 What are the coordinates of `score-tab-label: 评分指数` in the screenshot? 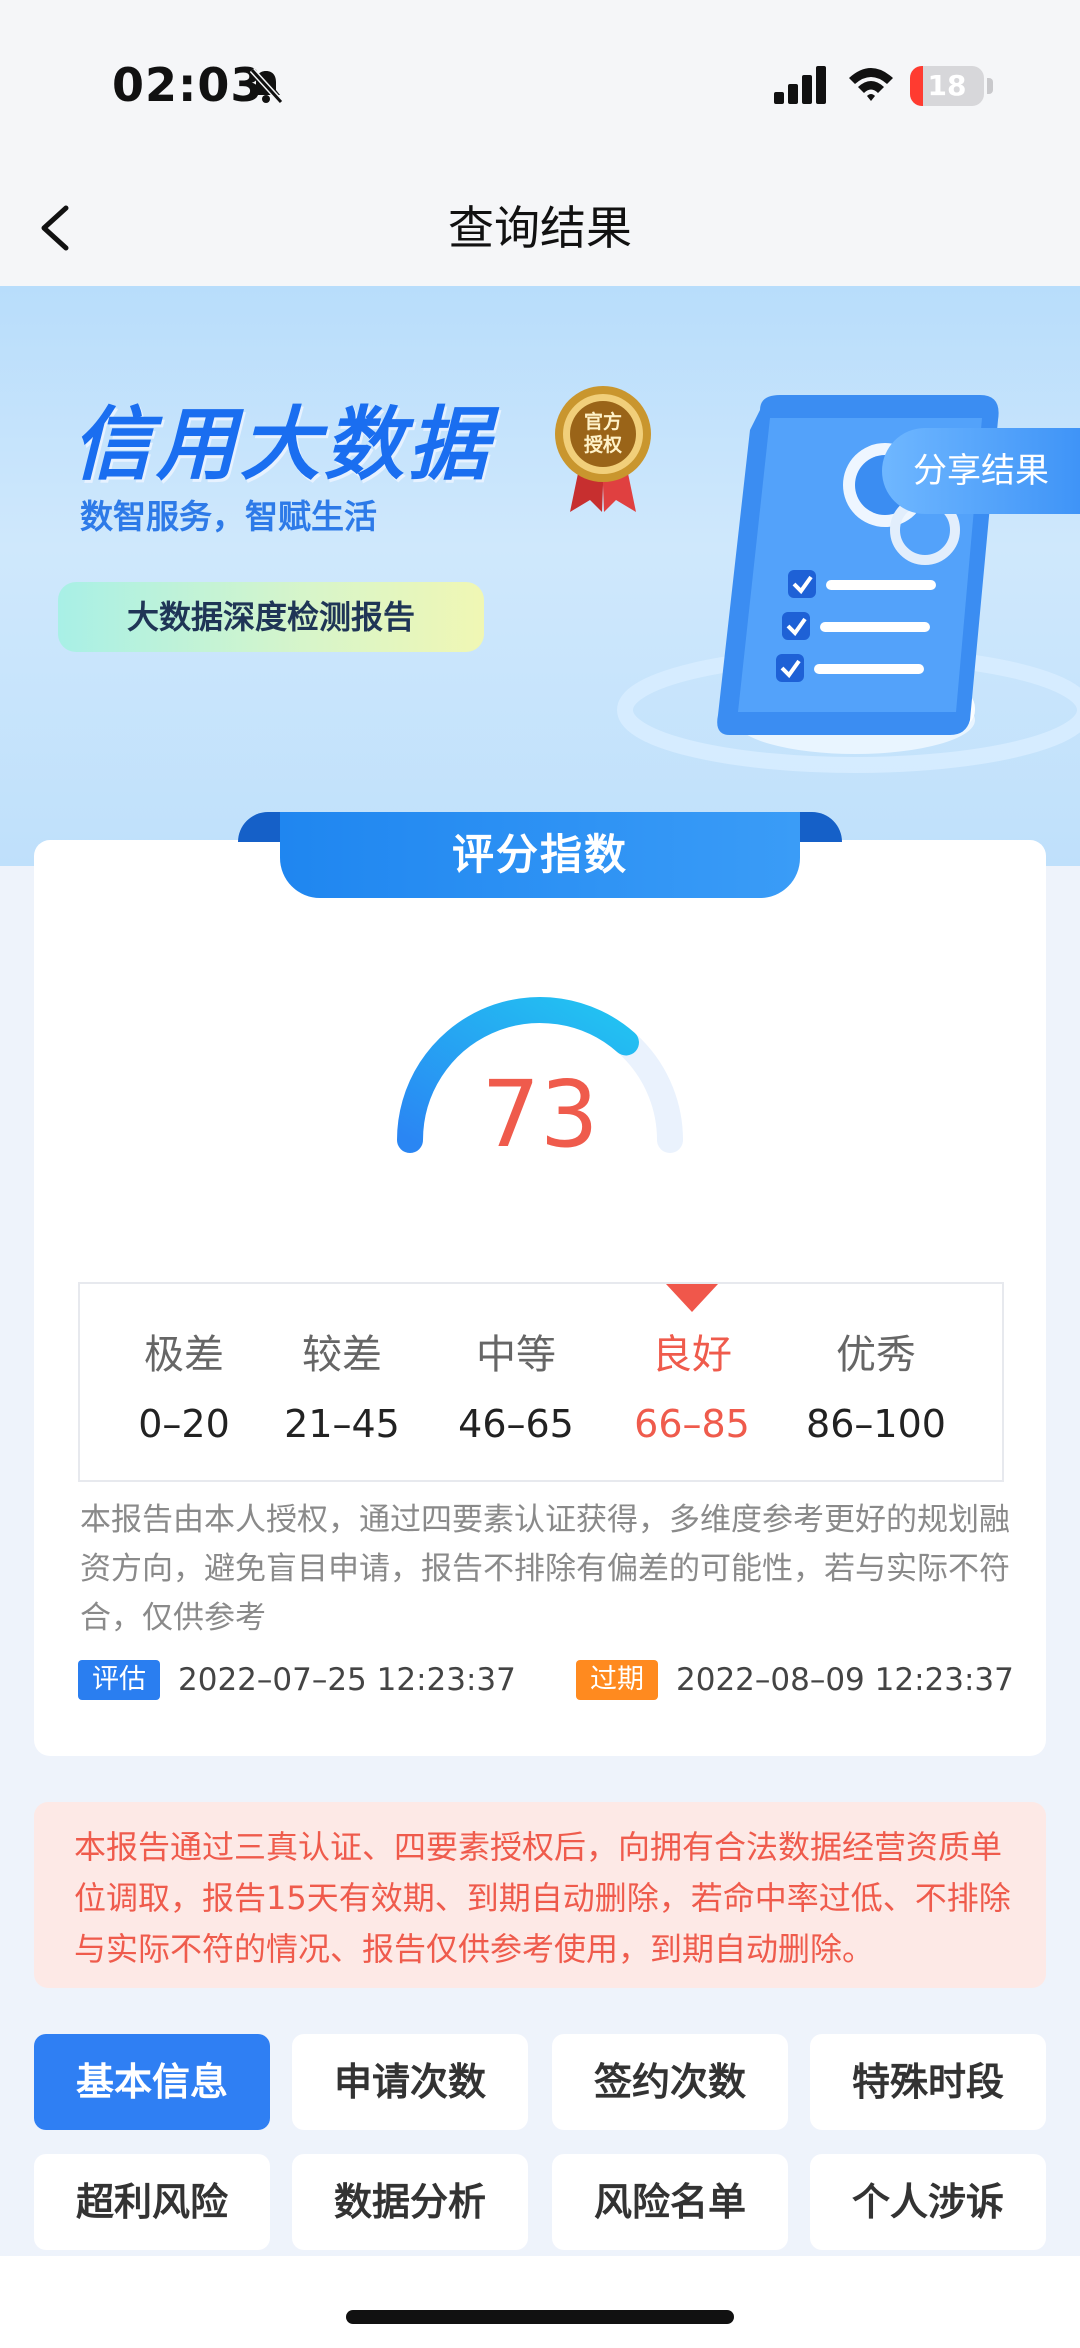 It's located at (539, 854).